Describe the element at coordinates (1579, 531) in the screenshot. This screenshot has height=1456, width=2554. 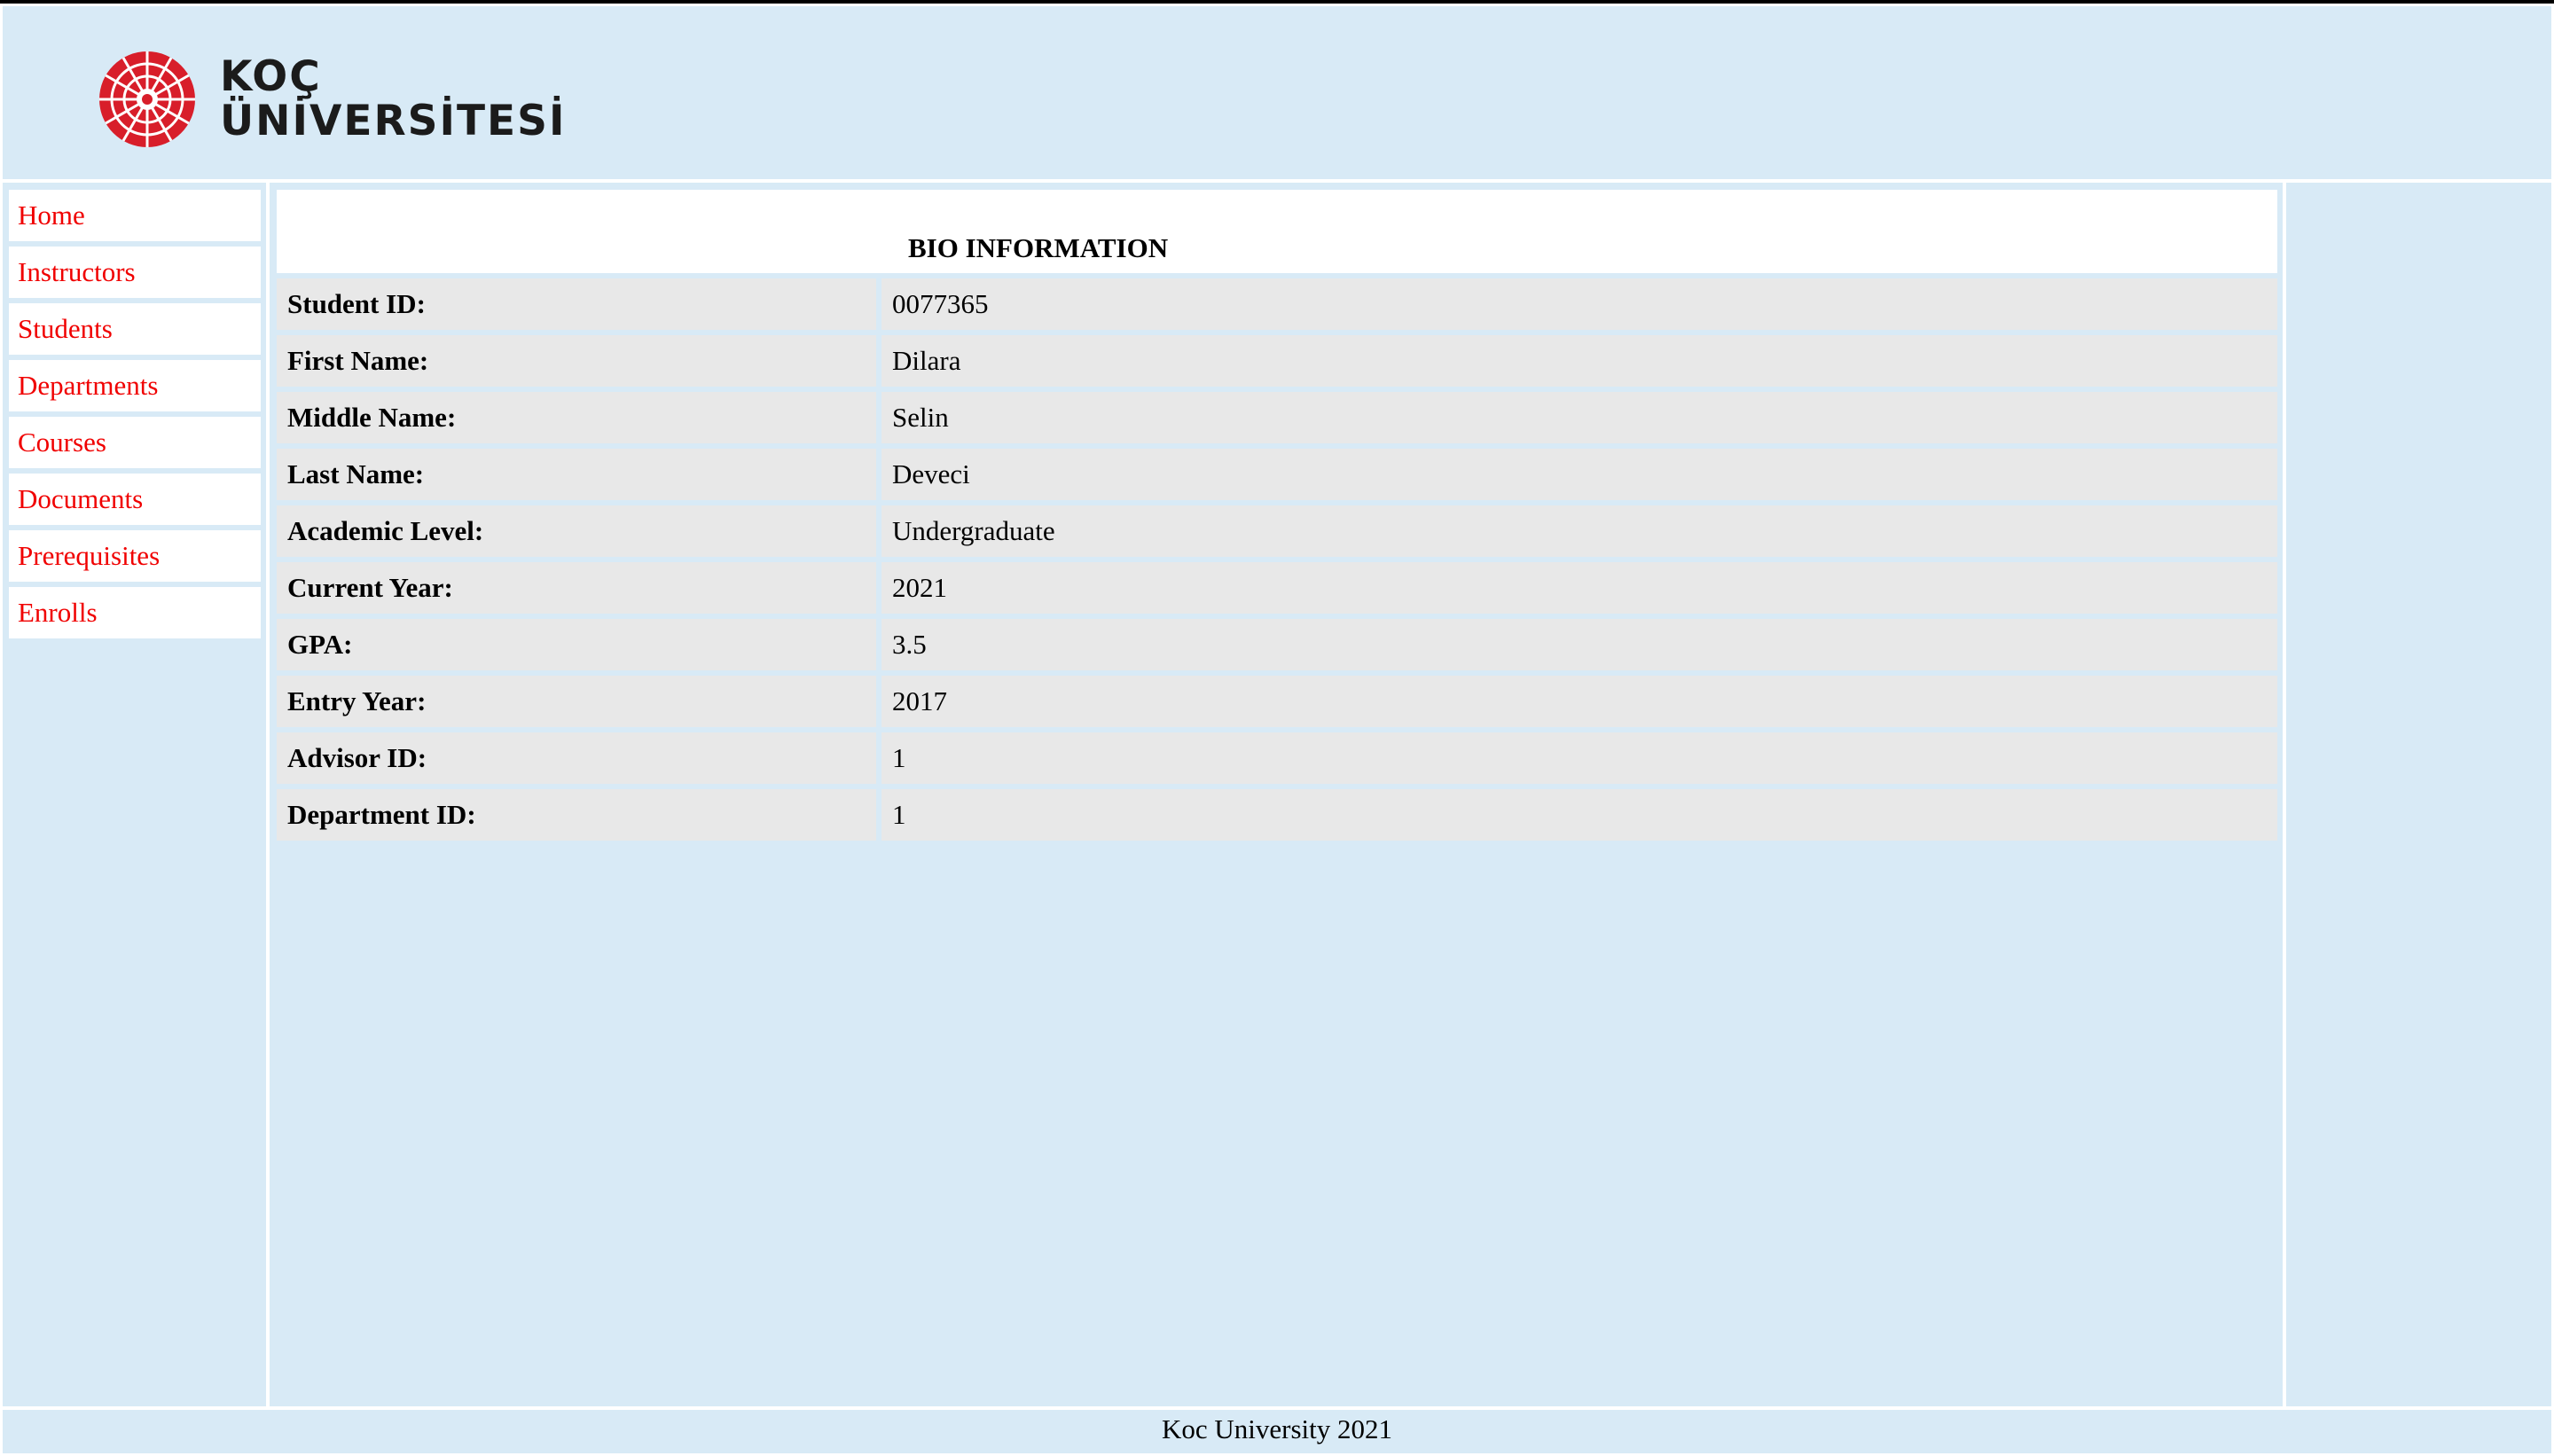
I see `bio-value: Undergraduate` at that location.